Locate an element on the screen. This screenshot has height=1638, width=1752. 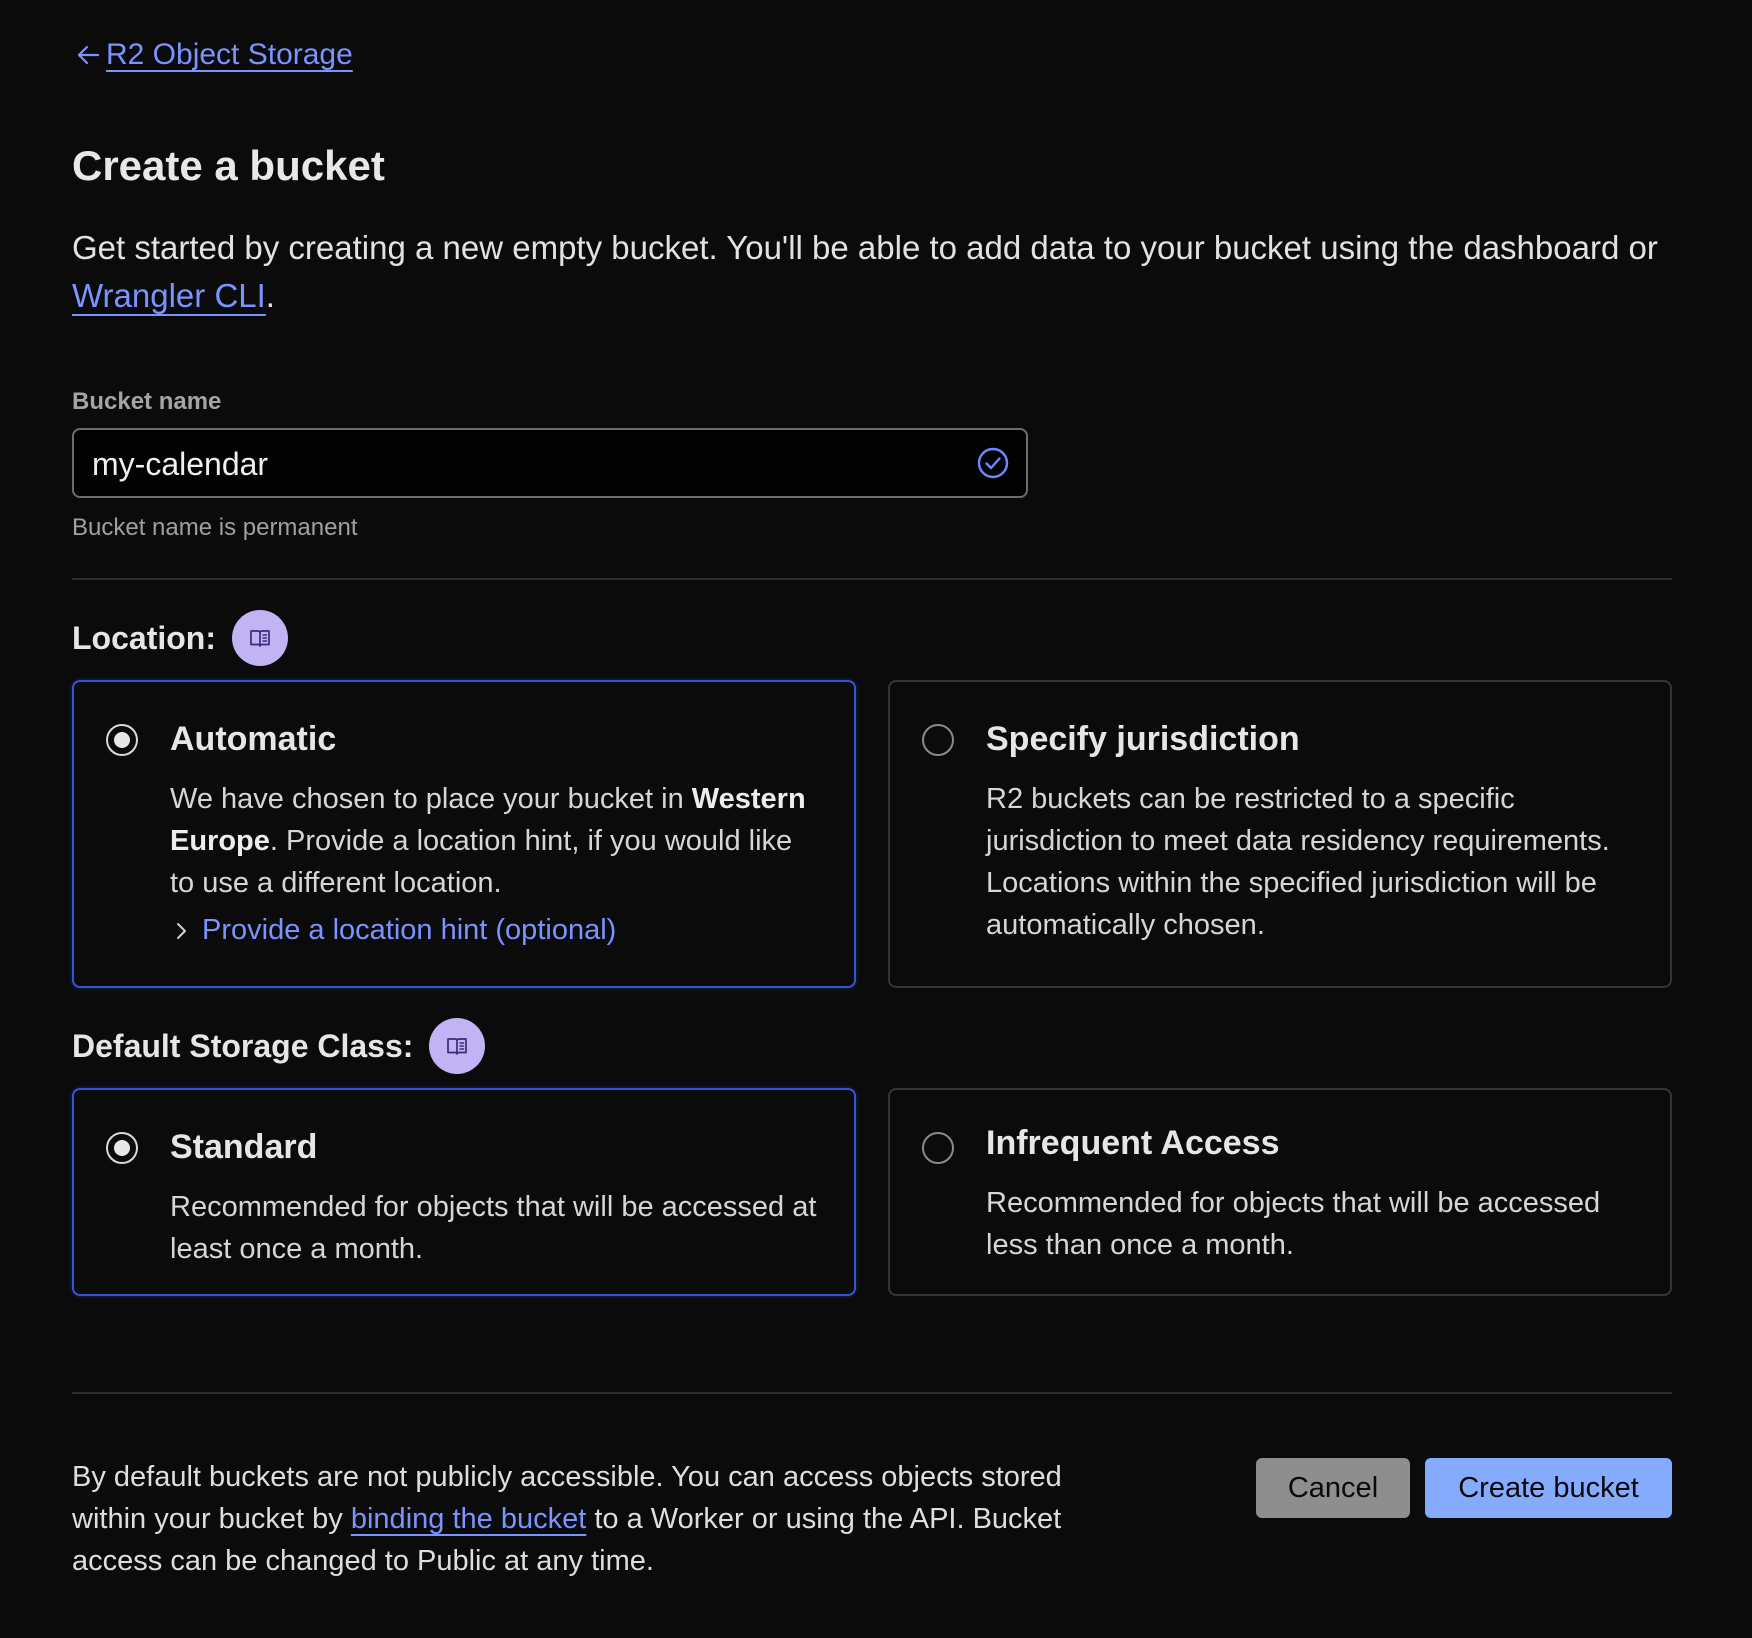
option-title: Automatic is located at coordinates (253, 739).